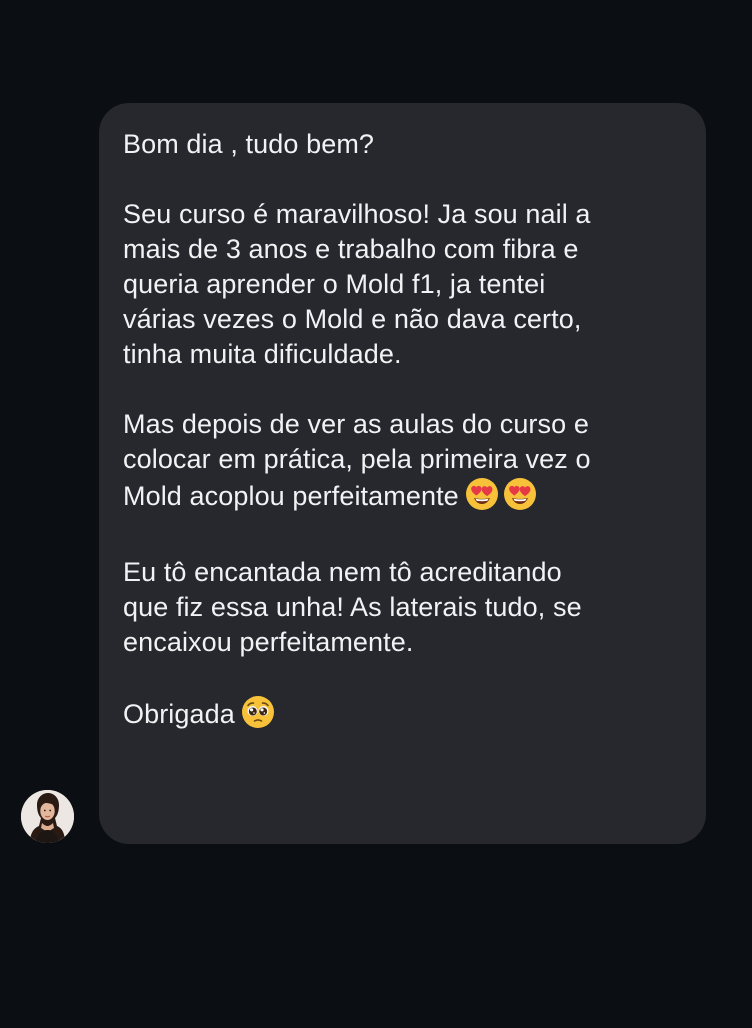 This screenshot has height=1028, width=752. What do you see at coordinates (249, 144) in the screenshot?
I see `message-paragraph-greeting: Bom dia , tudo bem?` at bounding box center [249, 144].